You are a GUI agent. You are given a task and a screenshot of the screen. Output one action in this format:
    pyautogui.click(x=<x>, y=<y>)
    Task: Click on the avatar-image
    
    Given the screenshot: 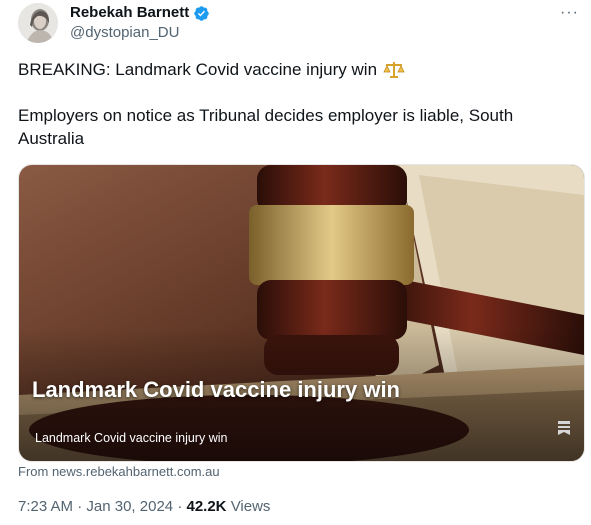 What is the action you would take?
    pyautogui.click(x=38, y=23)
    